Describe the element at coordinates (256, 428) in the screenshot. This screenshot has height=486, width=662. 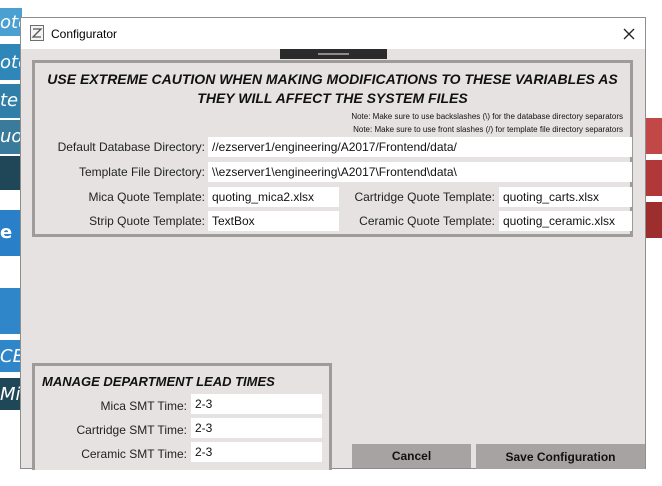
I see `cartridge-smt-field` at that location.